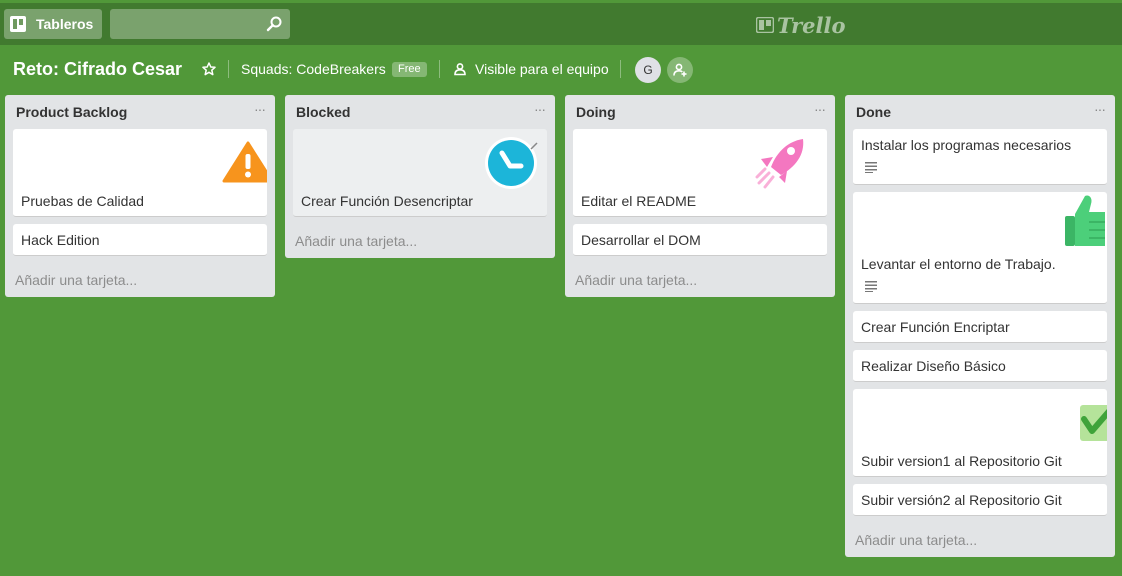 The width and height of the screenshot is (1122, 576). I want to click on trello-logo: Trello, so click(801, 25).